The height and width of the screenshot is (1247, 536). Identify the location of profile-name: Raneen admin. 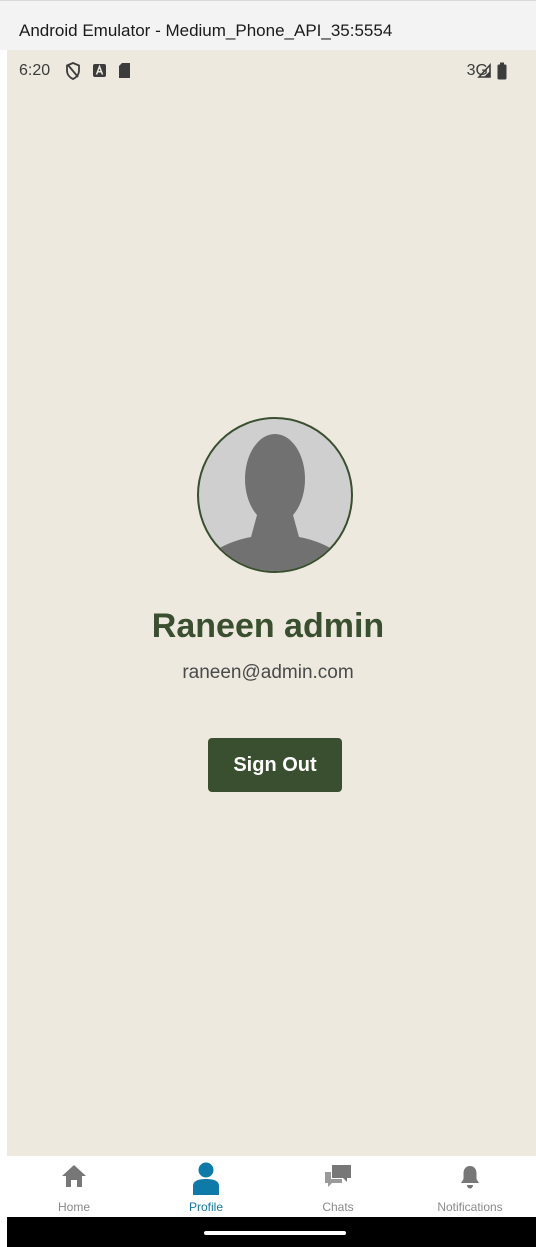
(268, 626).